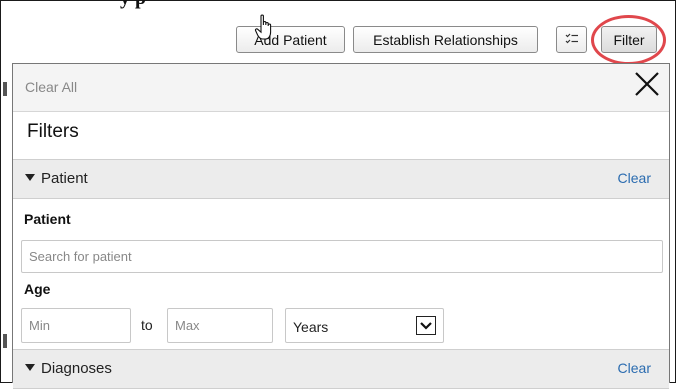  Describe the element at coordinates (147, 325) in the screenshot. I see `age-range-separator: to` at that location.